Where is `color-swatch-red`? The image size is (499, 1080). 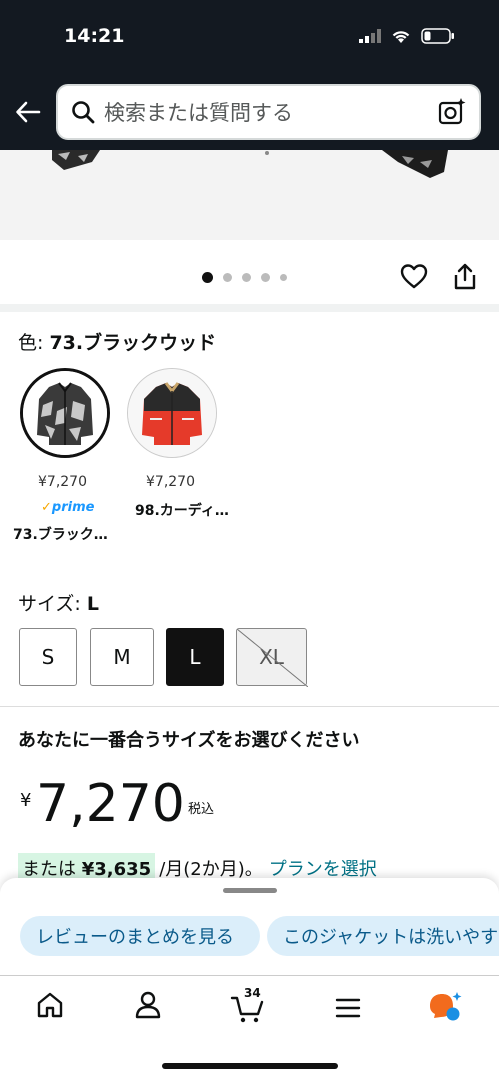
color-swatch-red is located at coordinates (172, 413).